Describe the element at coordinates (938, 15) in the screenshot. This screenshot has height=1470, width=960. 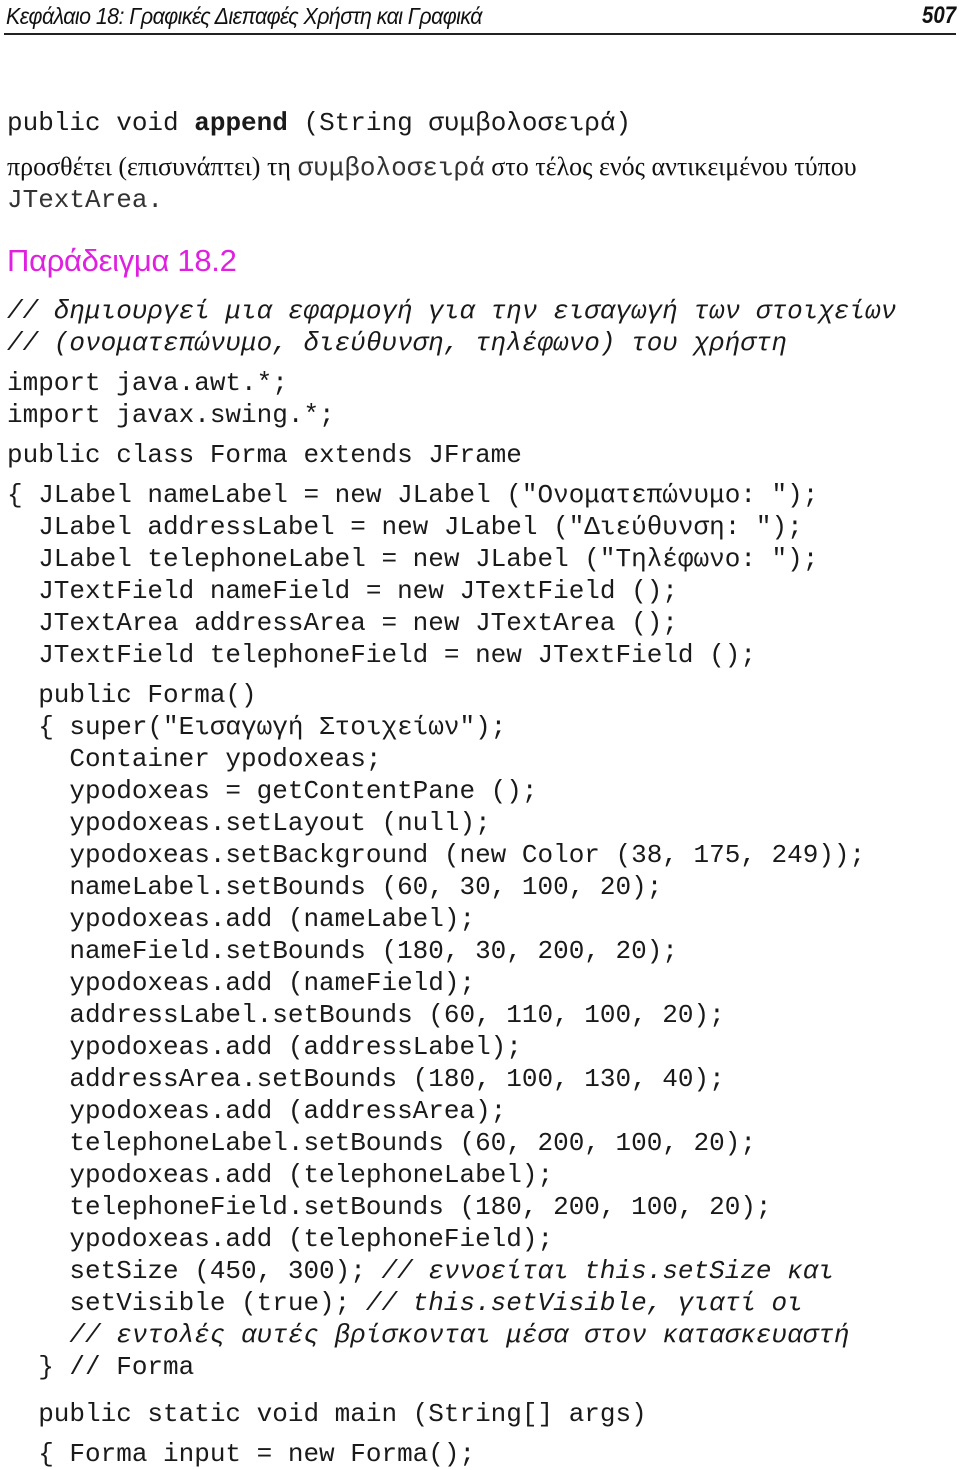
I see `page-number: 507` at that location.